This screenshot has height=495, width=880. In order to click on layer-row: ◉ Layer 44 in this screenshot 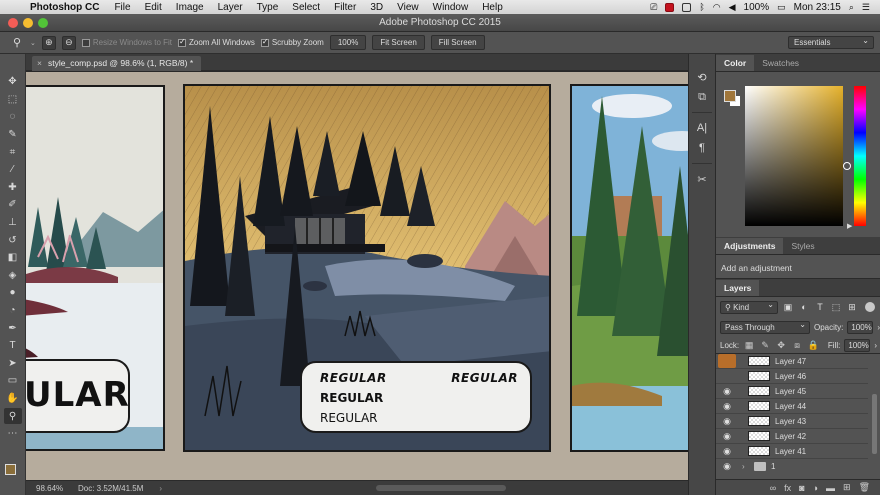, I will do `click(792, 406)`.